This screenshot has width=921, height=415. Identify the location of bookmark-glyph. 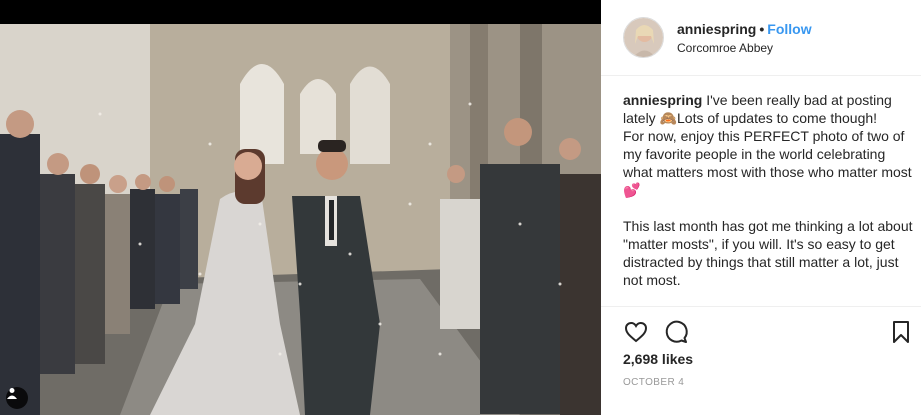
(901, 332).